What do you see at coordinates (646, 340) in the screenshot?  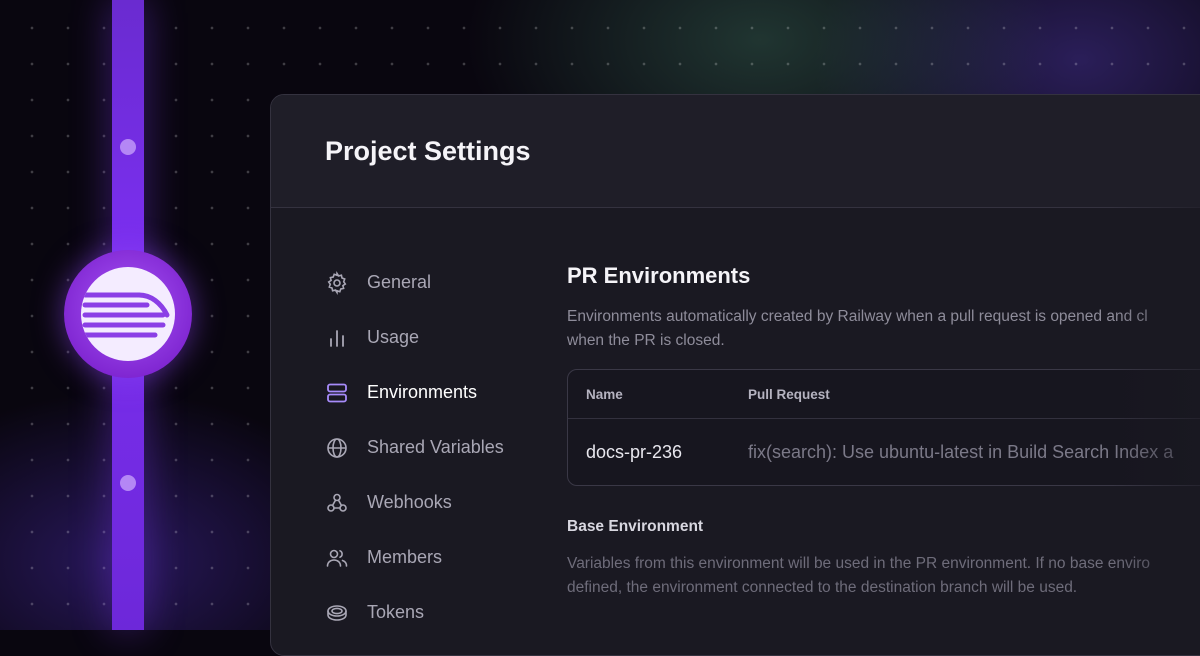 I see `description-line: when the PR is closed.` at bounding box center [646, 340].